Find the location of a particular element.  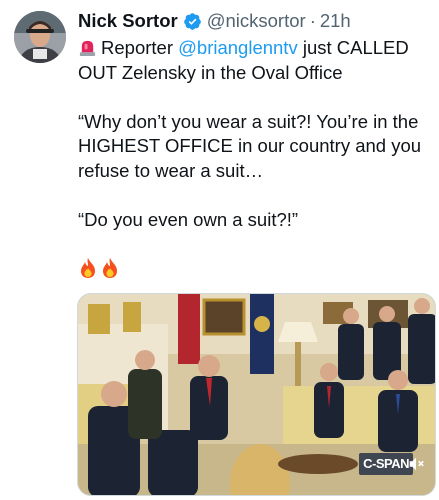

post-timestamp: 21h is located at coordinates (335, 21).